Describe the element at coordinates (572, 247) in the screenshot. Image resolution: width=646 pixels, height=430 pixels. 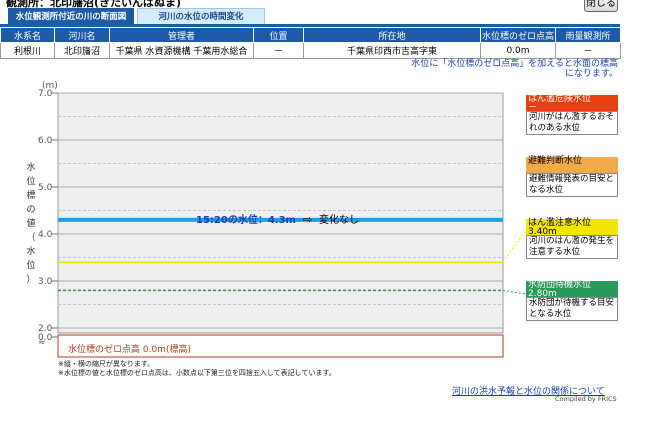
I see `legend-item-3-description: 河川のはん濫の発生を注意する水位` at that location.